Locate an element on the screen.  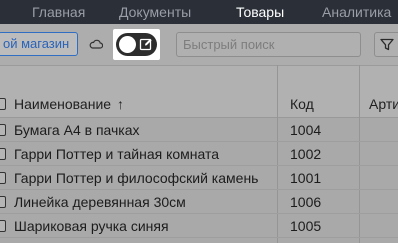
column-header-code: Код is located at coordinates (302, 104).